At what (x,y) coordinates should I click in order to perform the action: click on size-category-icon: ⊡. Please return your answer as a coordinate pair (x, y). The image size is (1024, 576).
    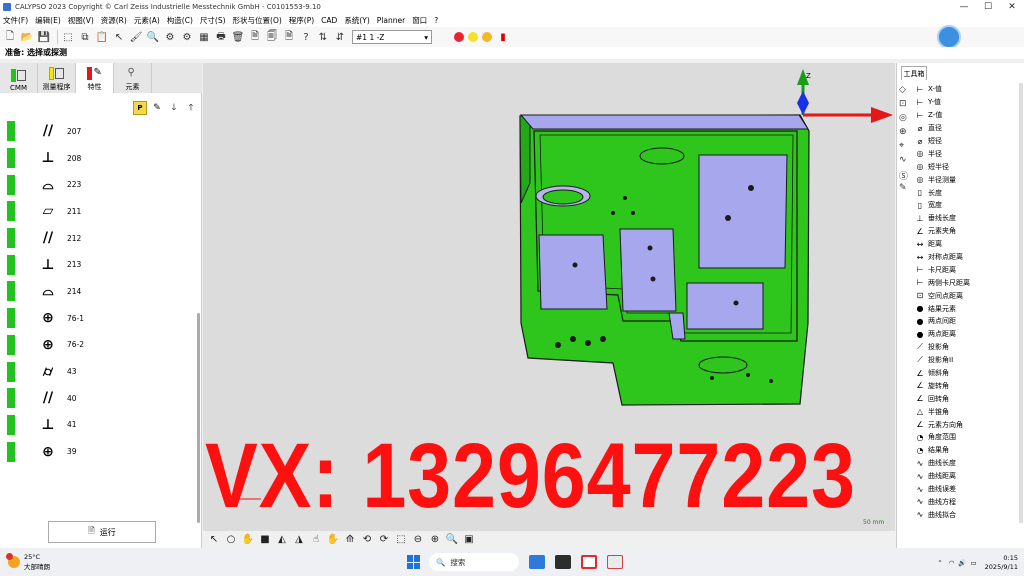
    Looking at the image, I should click on (905, 105).